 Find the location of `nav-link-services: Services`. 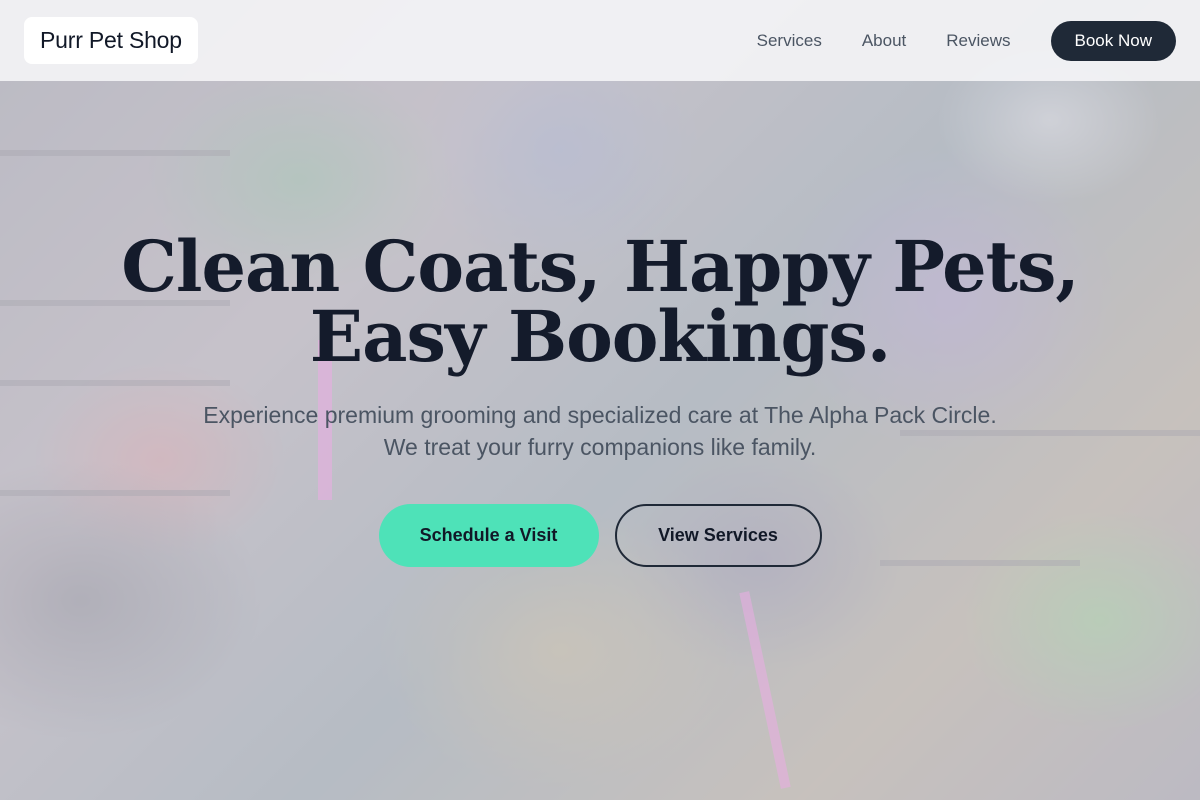

nav-link-services: Services is located at coordinates (789, 41).